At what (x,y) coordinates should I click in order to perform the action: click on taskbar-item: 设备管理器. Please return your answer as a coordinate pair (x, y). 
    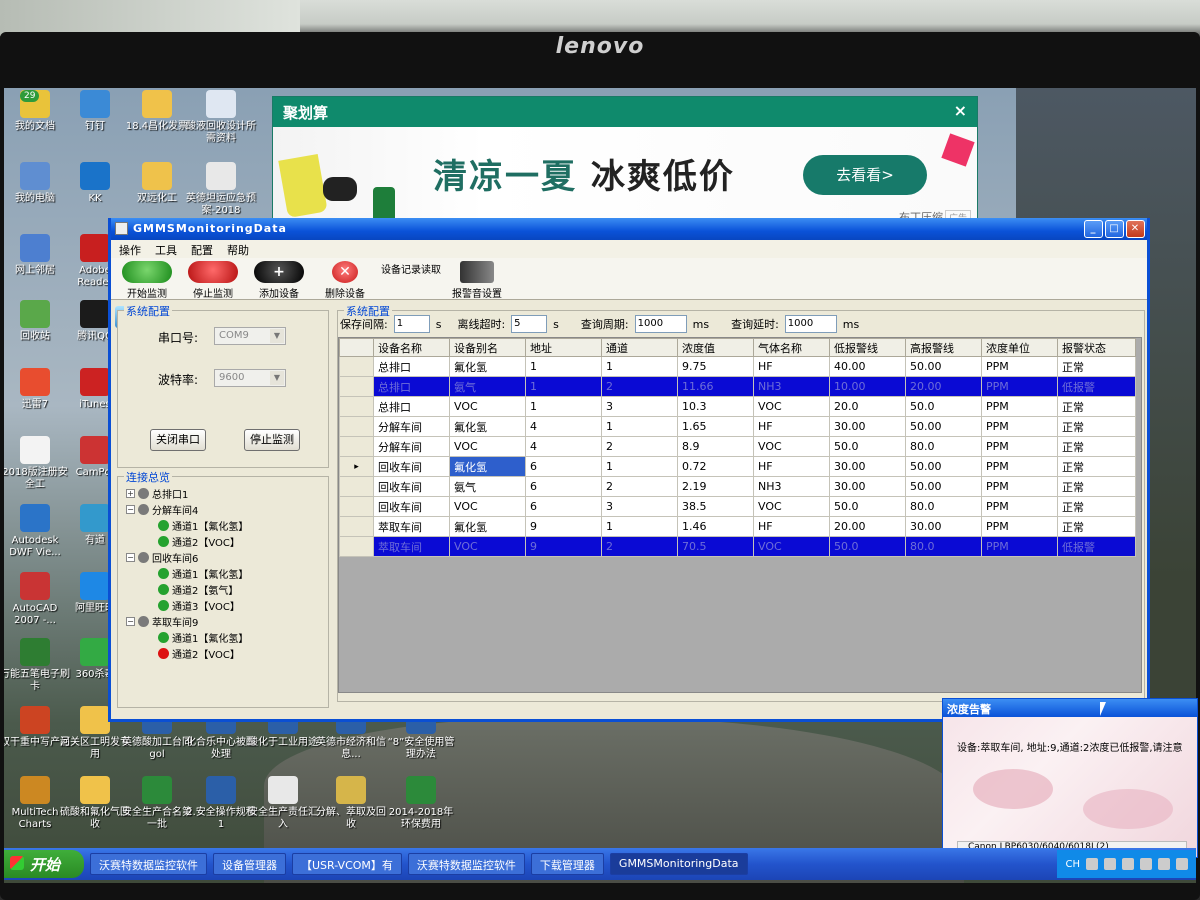
    Looking at the image, I should click on (249, 864).